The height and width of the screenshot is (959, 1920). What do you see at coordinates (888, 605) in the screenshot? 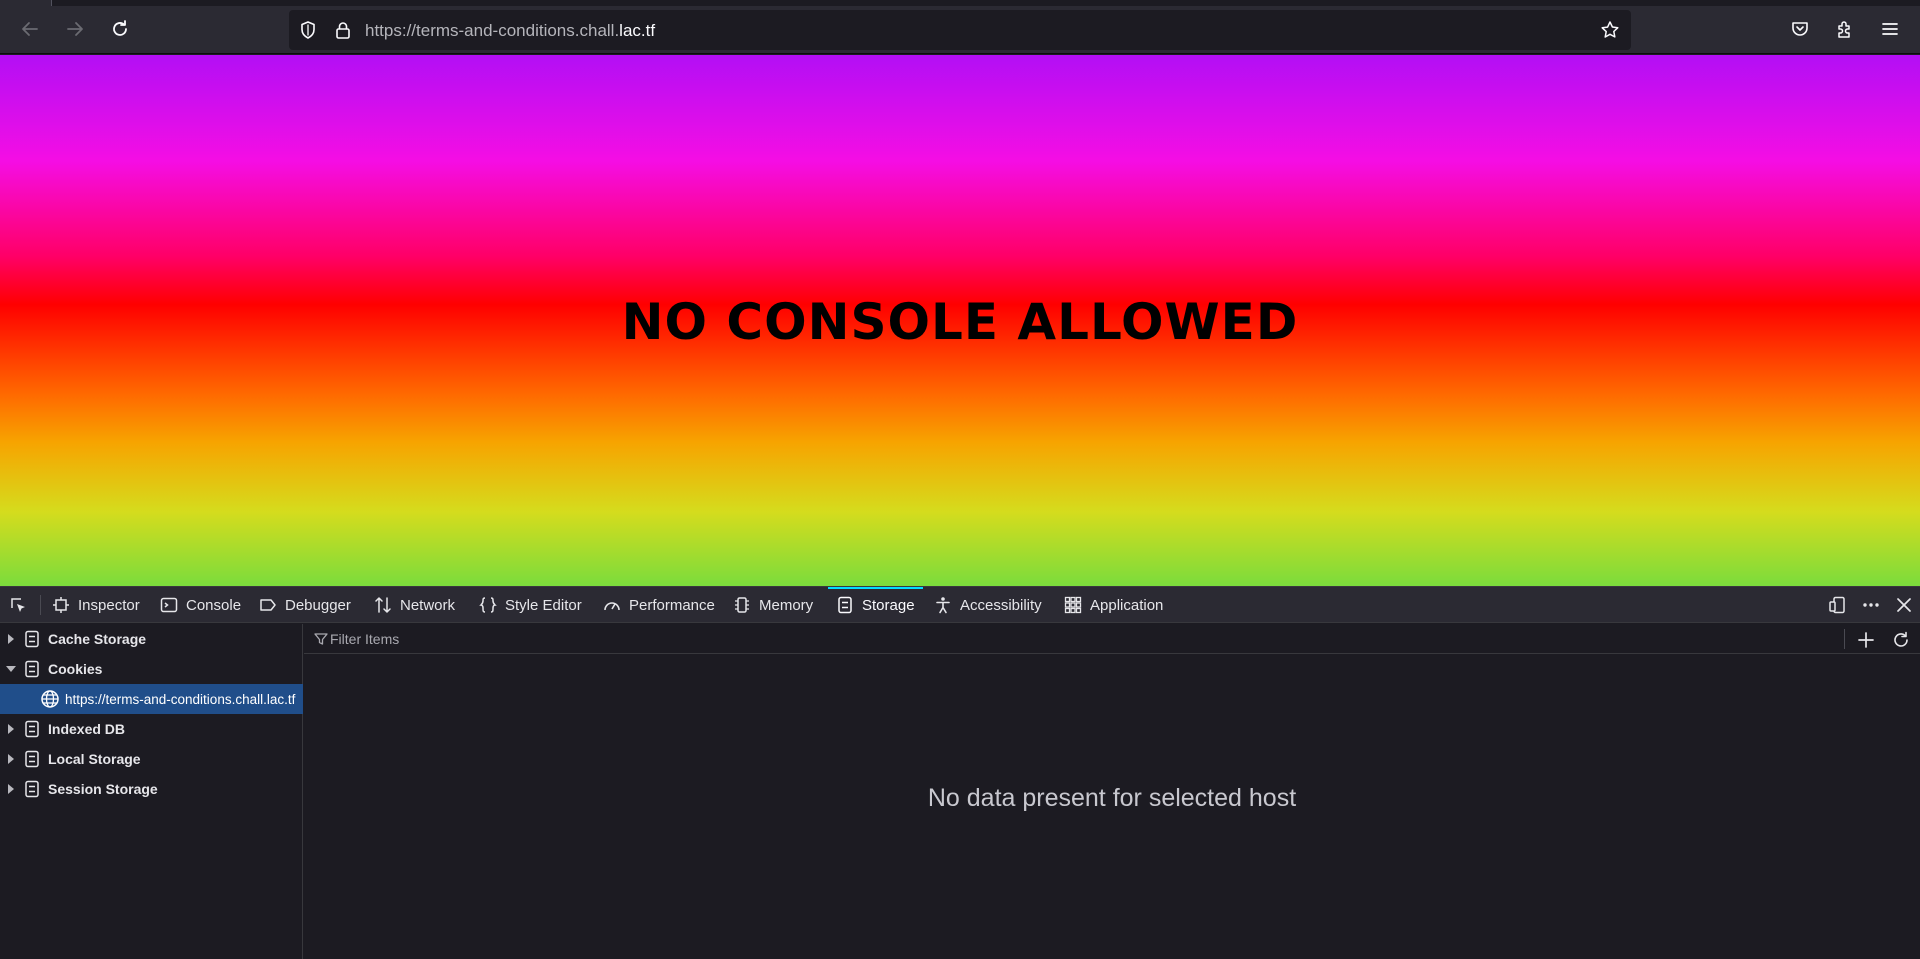
I see `tab-storage-label: Storage` at bounding box center [888, 605].